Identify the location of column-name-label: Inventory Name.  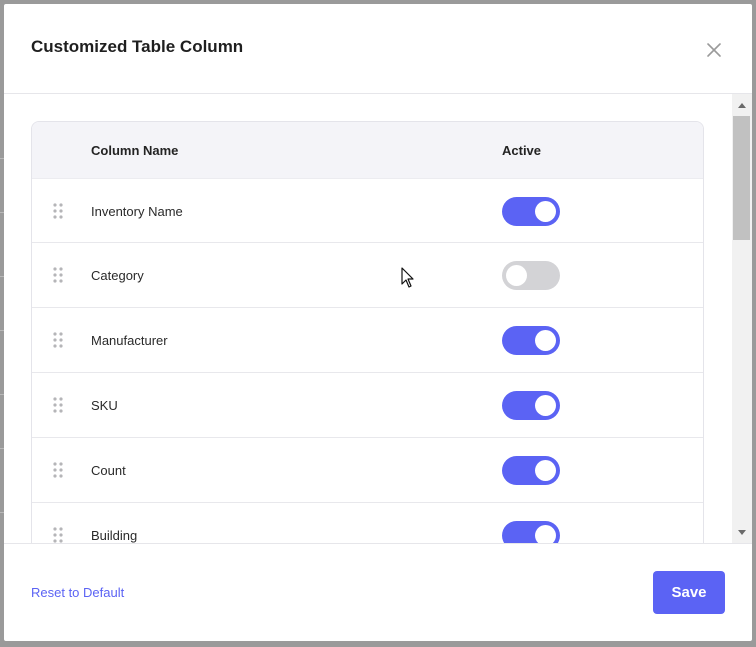
(137, 211).